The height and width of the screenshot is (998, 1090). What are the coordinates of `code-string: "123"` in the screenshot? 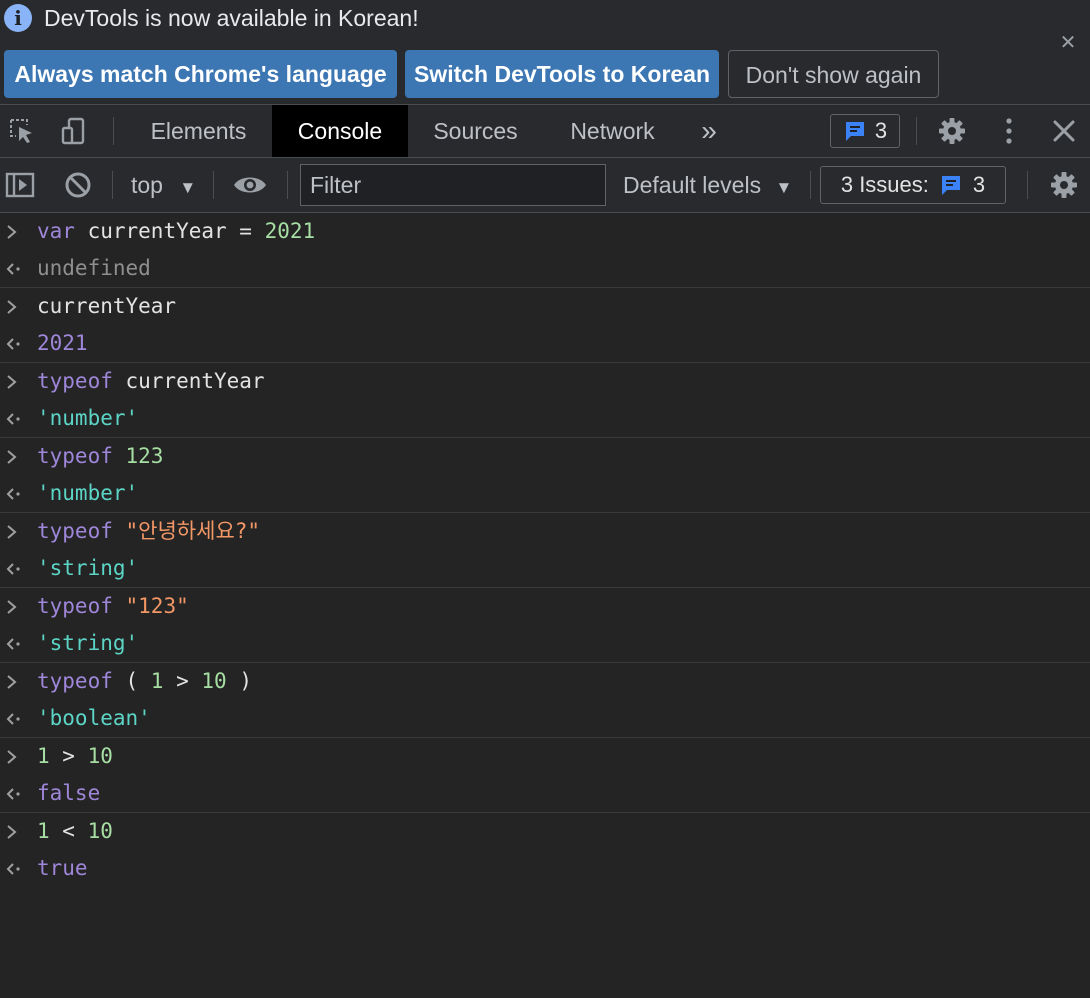 It's located at (157, 606).